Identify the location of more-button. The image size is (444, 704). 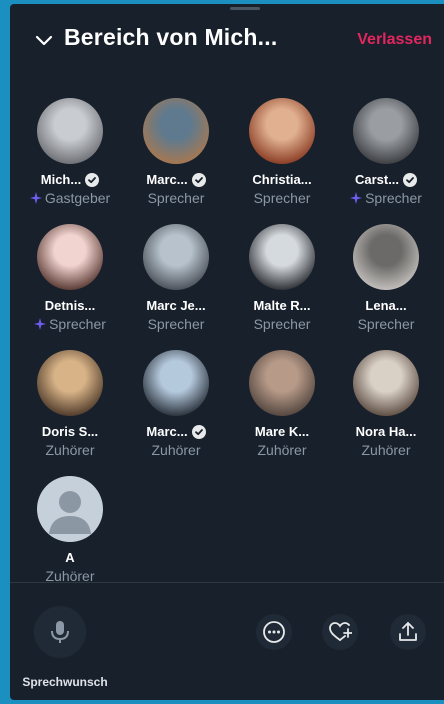
(274, 632).